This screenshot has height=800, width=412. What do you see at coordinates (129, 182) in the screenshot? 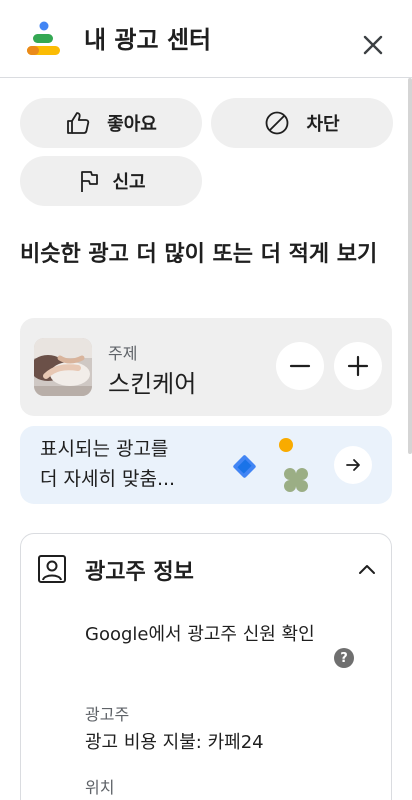
I see `report-label: 신고` at bounding box center [129, 182].